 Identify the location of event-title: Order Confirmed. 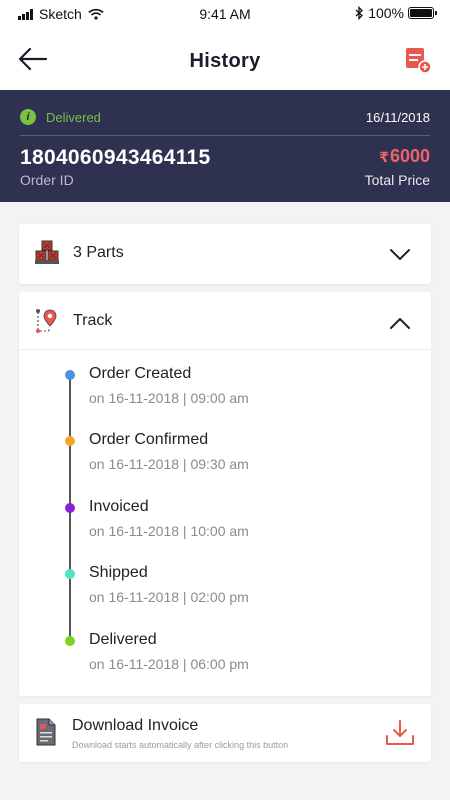
(149, 439).